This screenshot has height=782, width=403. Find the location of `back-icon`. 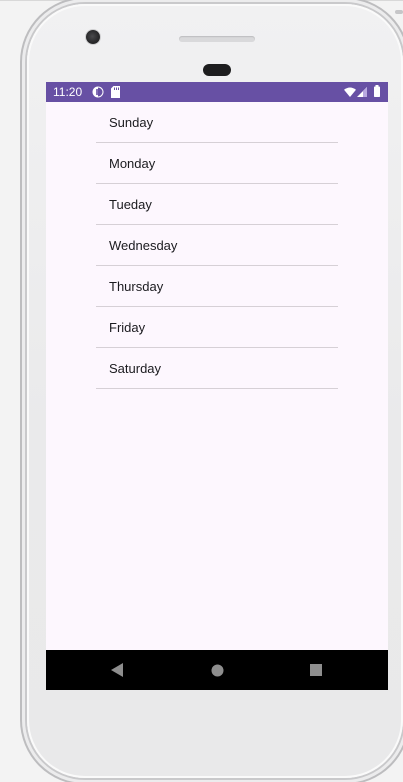

back-icon is located at coordinates (117, 670).